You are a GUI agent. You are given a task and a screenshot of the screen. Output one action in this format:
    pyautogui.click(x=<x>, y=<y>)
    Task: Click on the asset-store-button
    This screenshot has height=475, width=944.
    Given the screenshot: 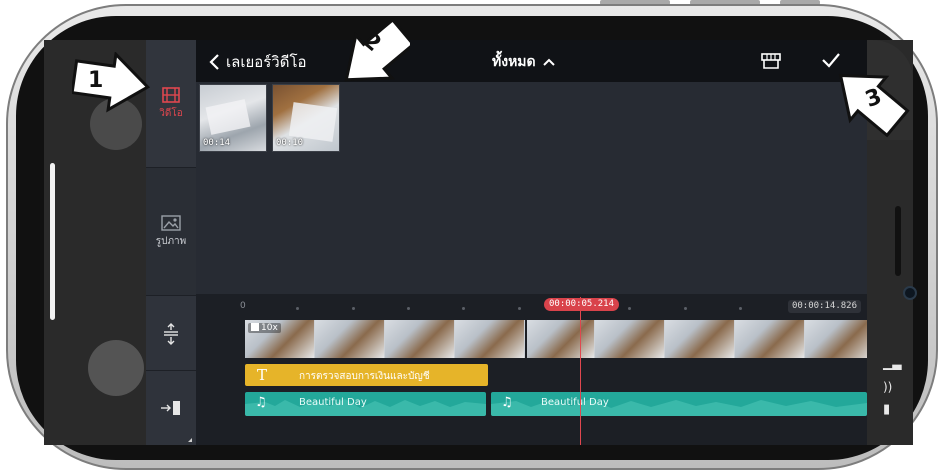 What is the action you would take?
    pyautogui.click(x=771, y=63)
    